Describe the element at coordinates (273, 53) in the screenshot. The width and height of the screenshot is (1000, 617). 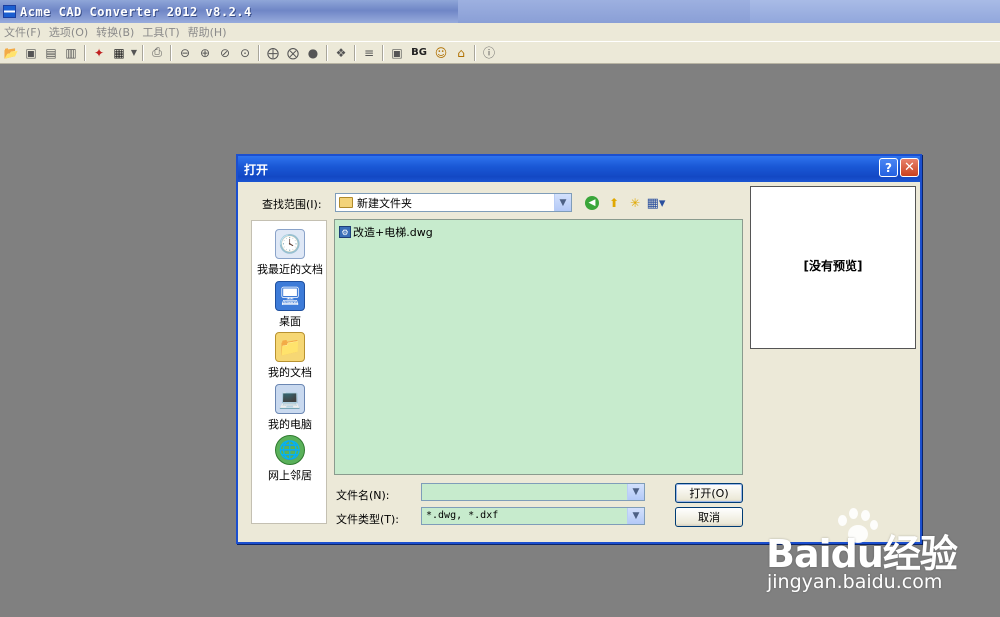
I see `zoom-realtime-icon: ⨁` at that location.